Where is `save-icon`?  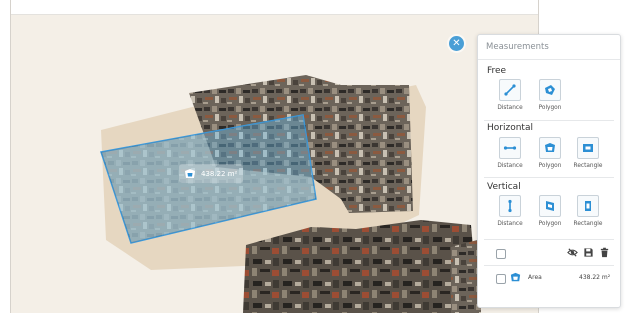 save-icon is located at coordinates (588, 252).